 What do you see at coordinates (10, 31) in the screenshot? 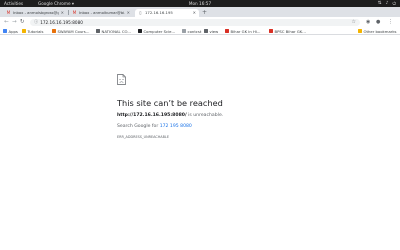
I see `bookmark-apps: Apps` at bounding box center [10, 31].